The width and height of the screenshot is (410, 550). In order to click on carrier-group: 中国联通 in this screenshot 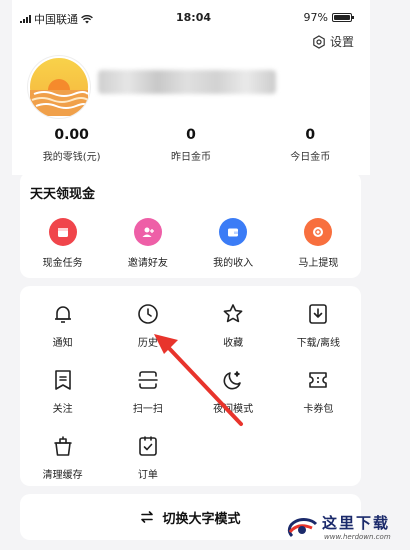, I will do `click(56, 19)`.